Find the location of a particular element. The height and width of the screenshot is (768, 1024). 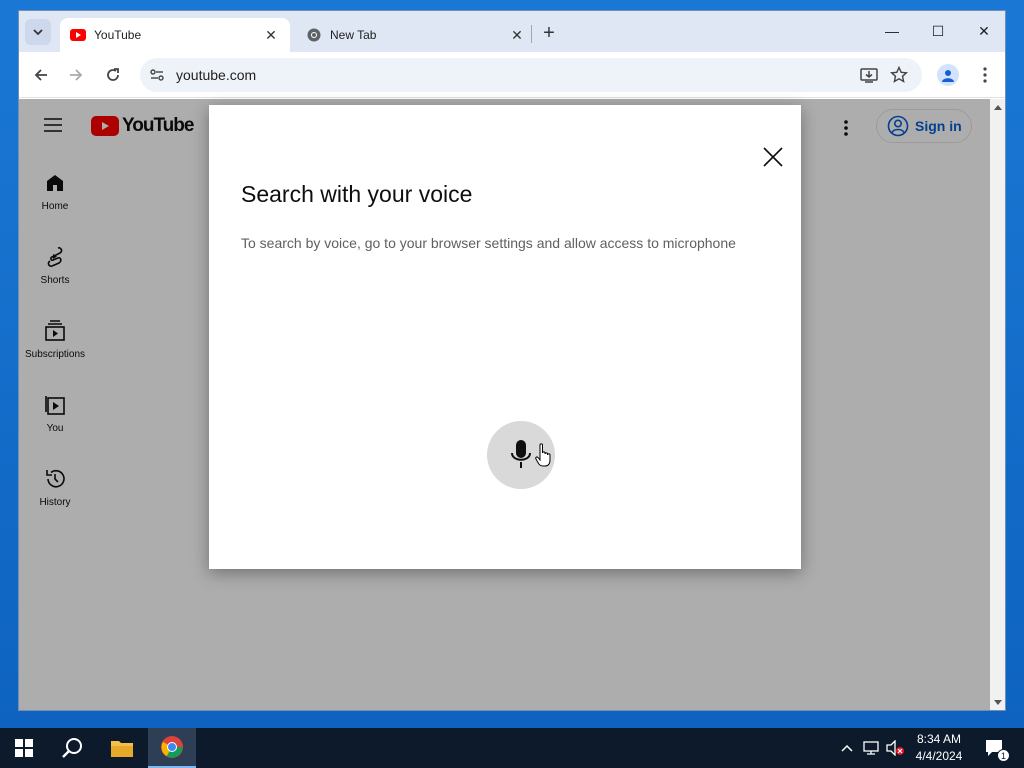

install-app-icon is located at coordinates (869, 75).